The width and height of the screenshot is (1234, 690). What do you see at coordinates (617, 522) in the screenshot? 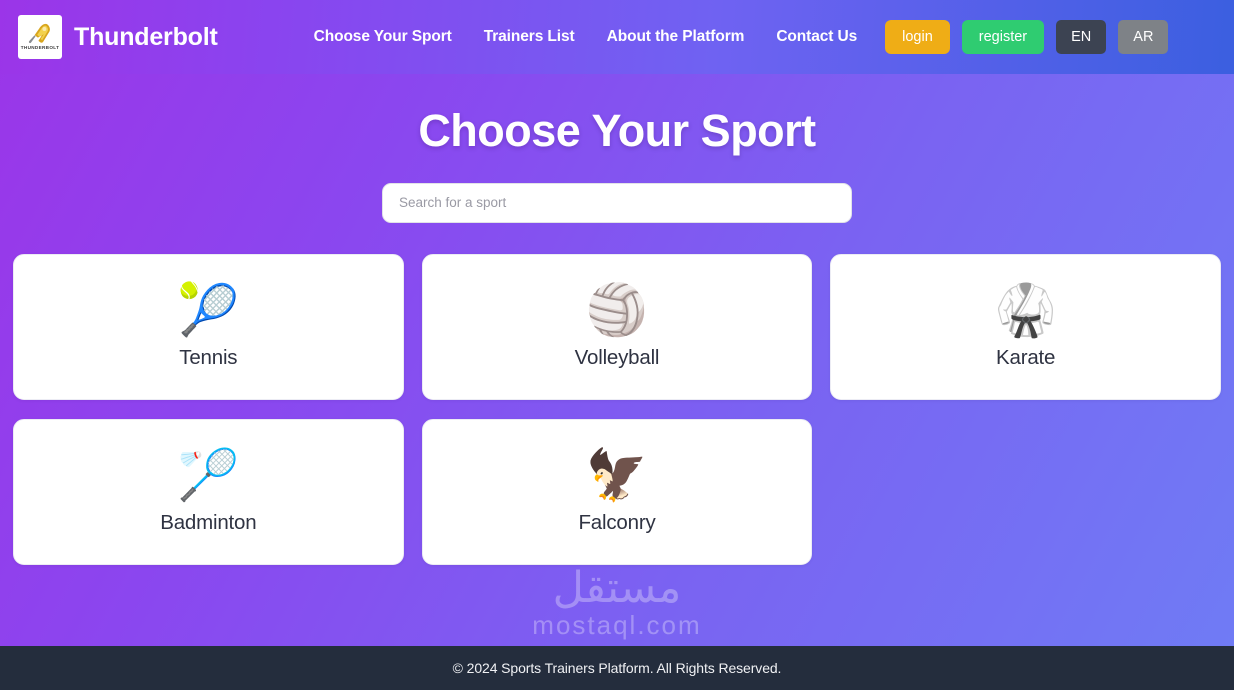
I see `sport-card-label: Falconry` at bounding box center [617, 522].